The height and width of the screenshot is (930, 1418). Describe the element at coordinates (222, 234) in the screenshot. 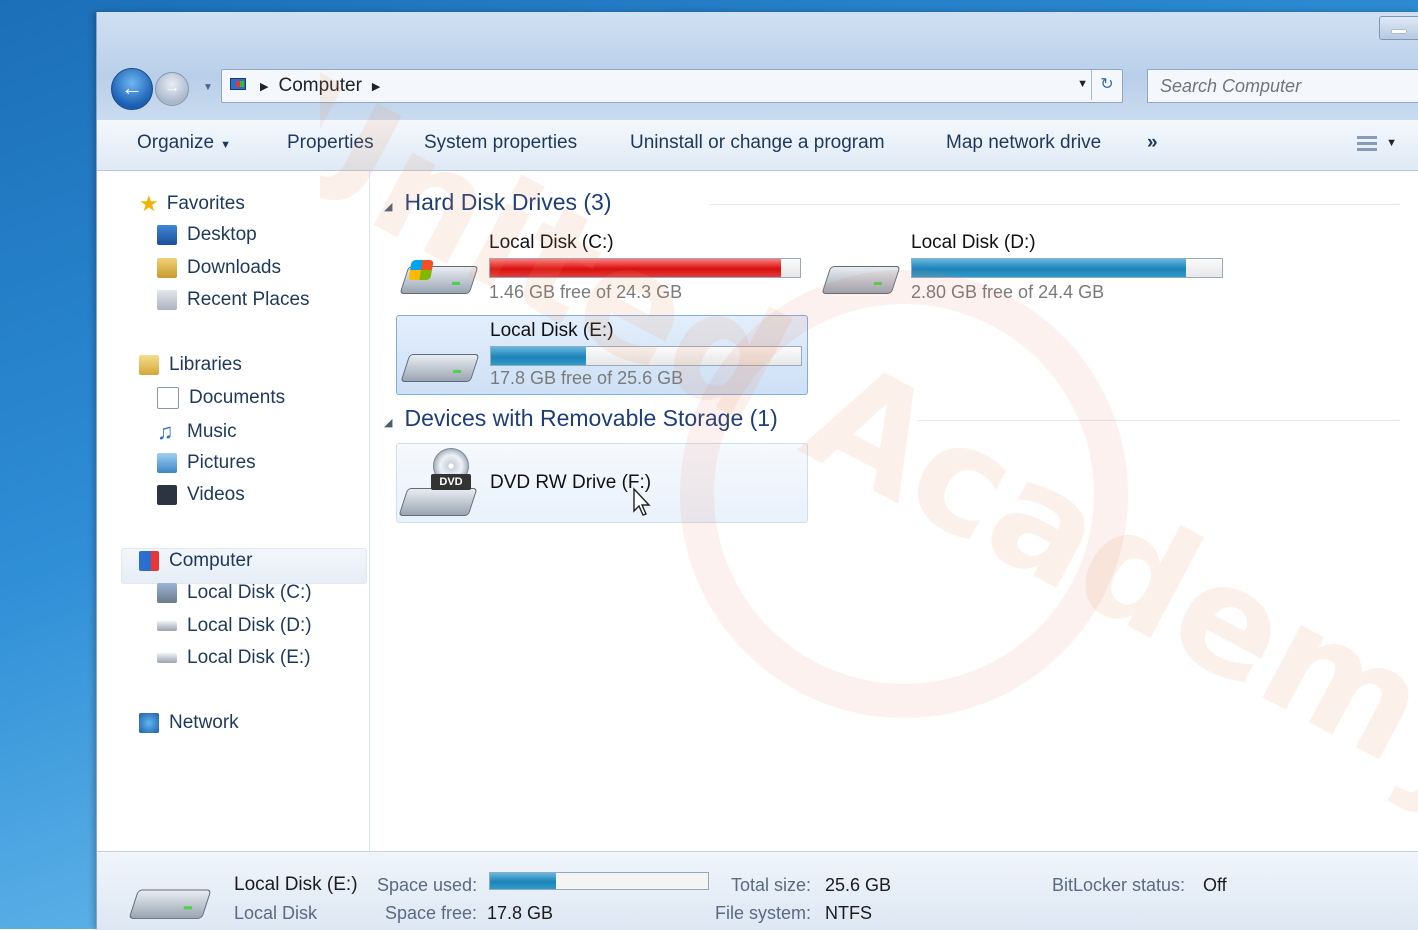

I see `nav-desktop-label: Desktop` at that location.